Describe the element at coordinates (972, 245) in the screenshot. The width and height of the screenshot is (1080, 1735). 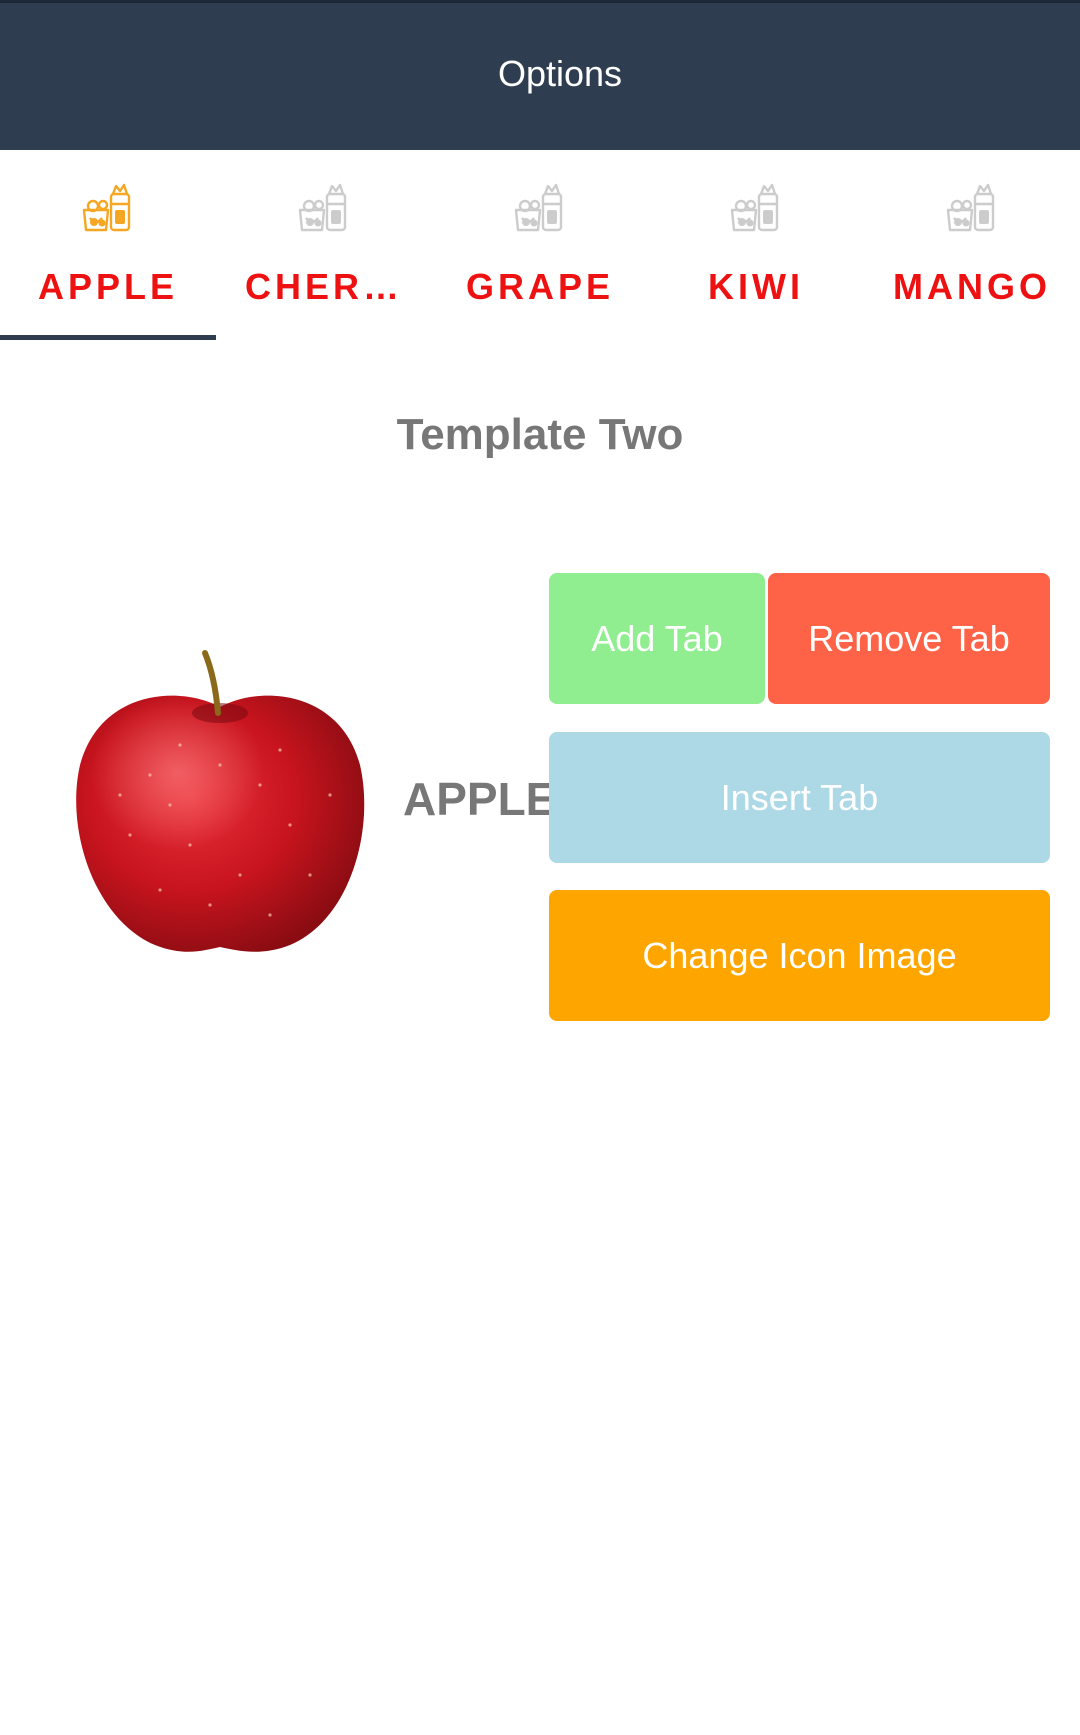
I see `tab-mango: MANGO` at that location.